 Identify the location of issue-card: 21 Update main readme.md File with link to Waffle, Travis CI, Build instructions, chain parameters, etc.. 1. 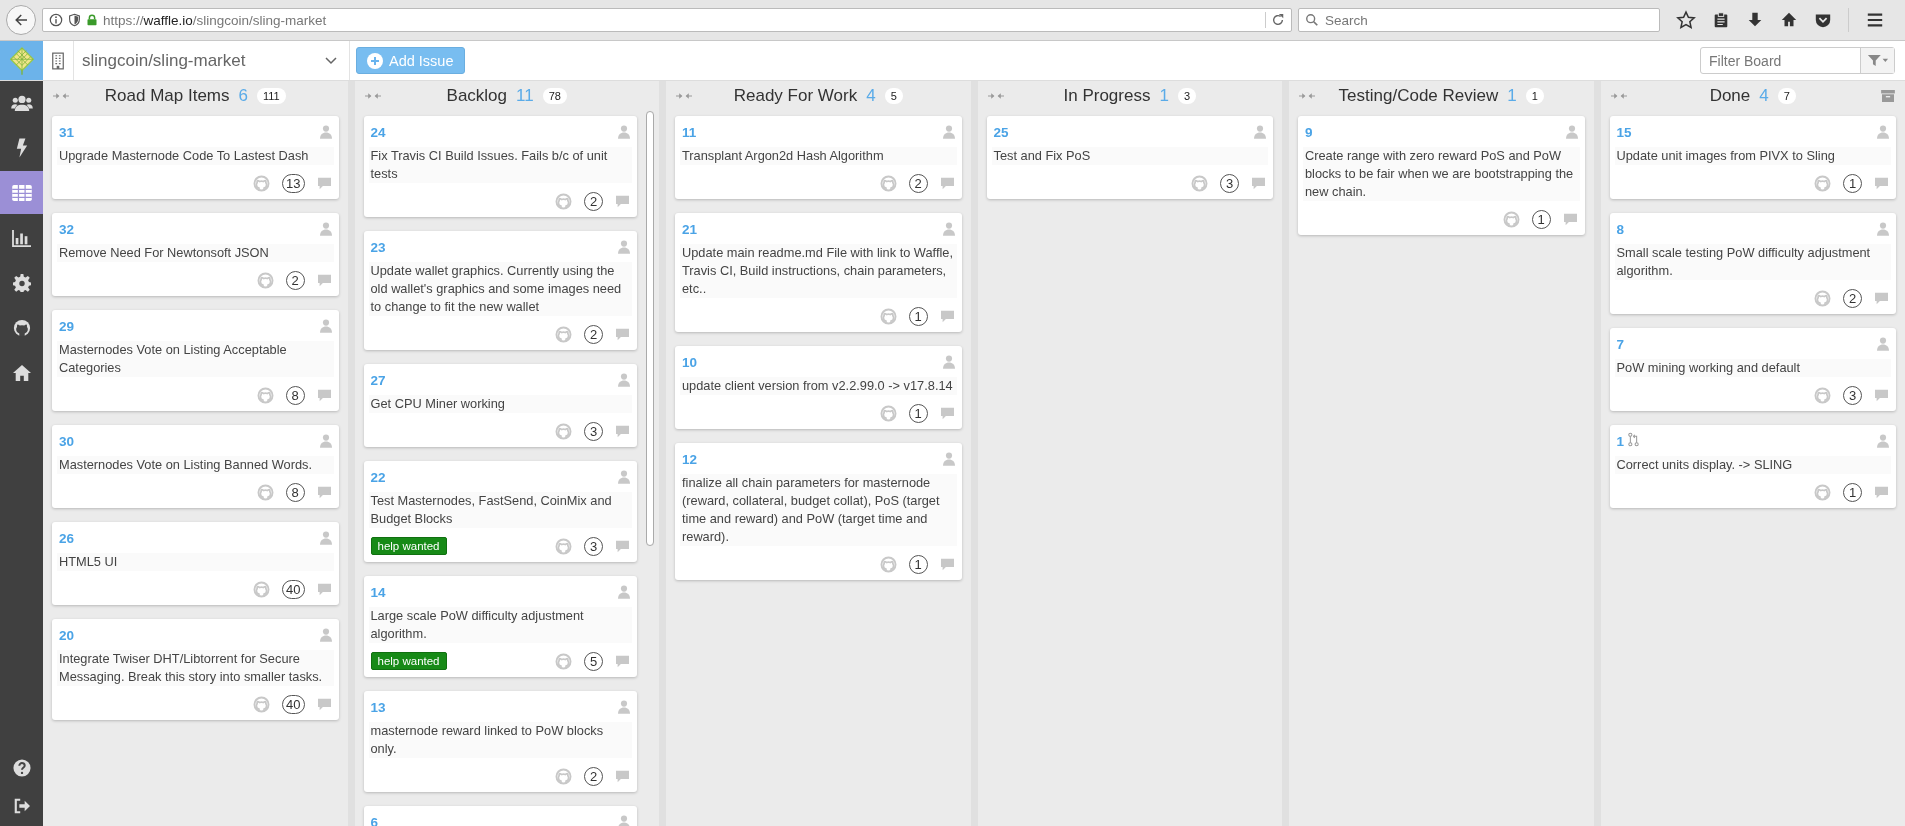
(818, 272).